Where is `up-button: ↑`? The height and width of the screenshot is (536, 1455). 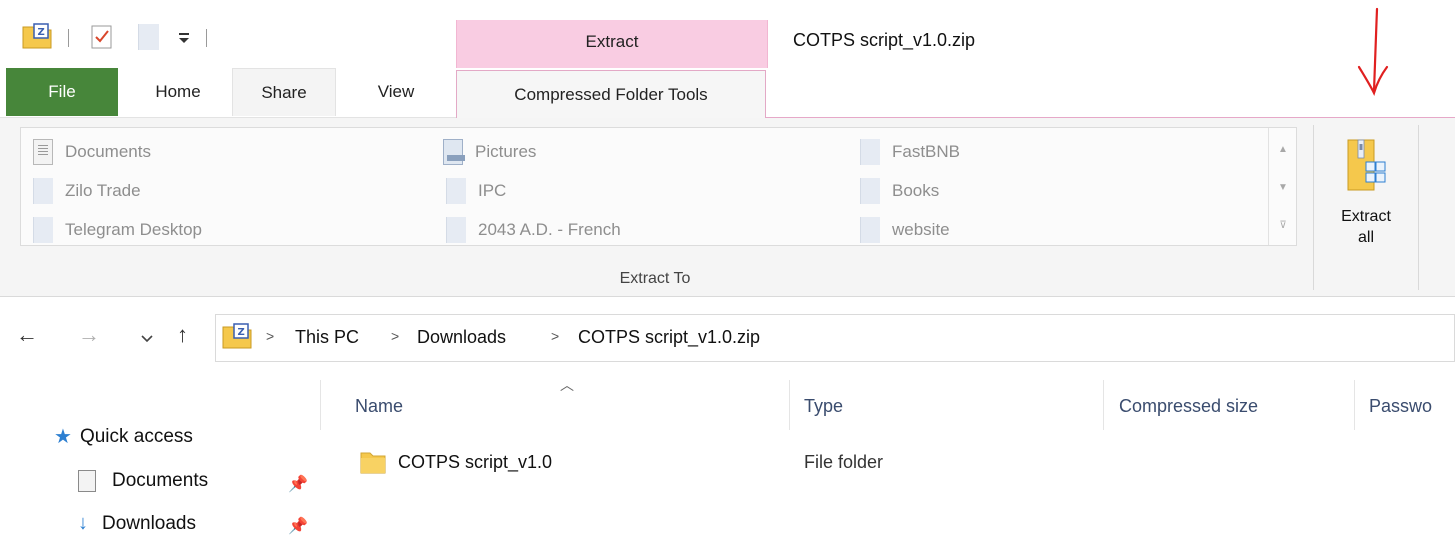
up-button: ↑ is located at coordinates (182, 335).